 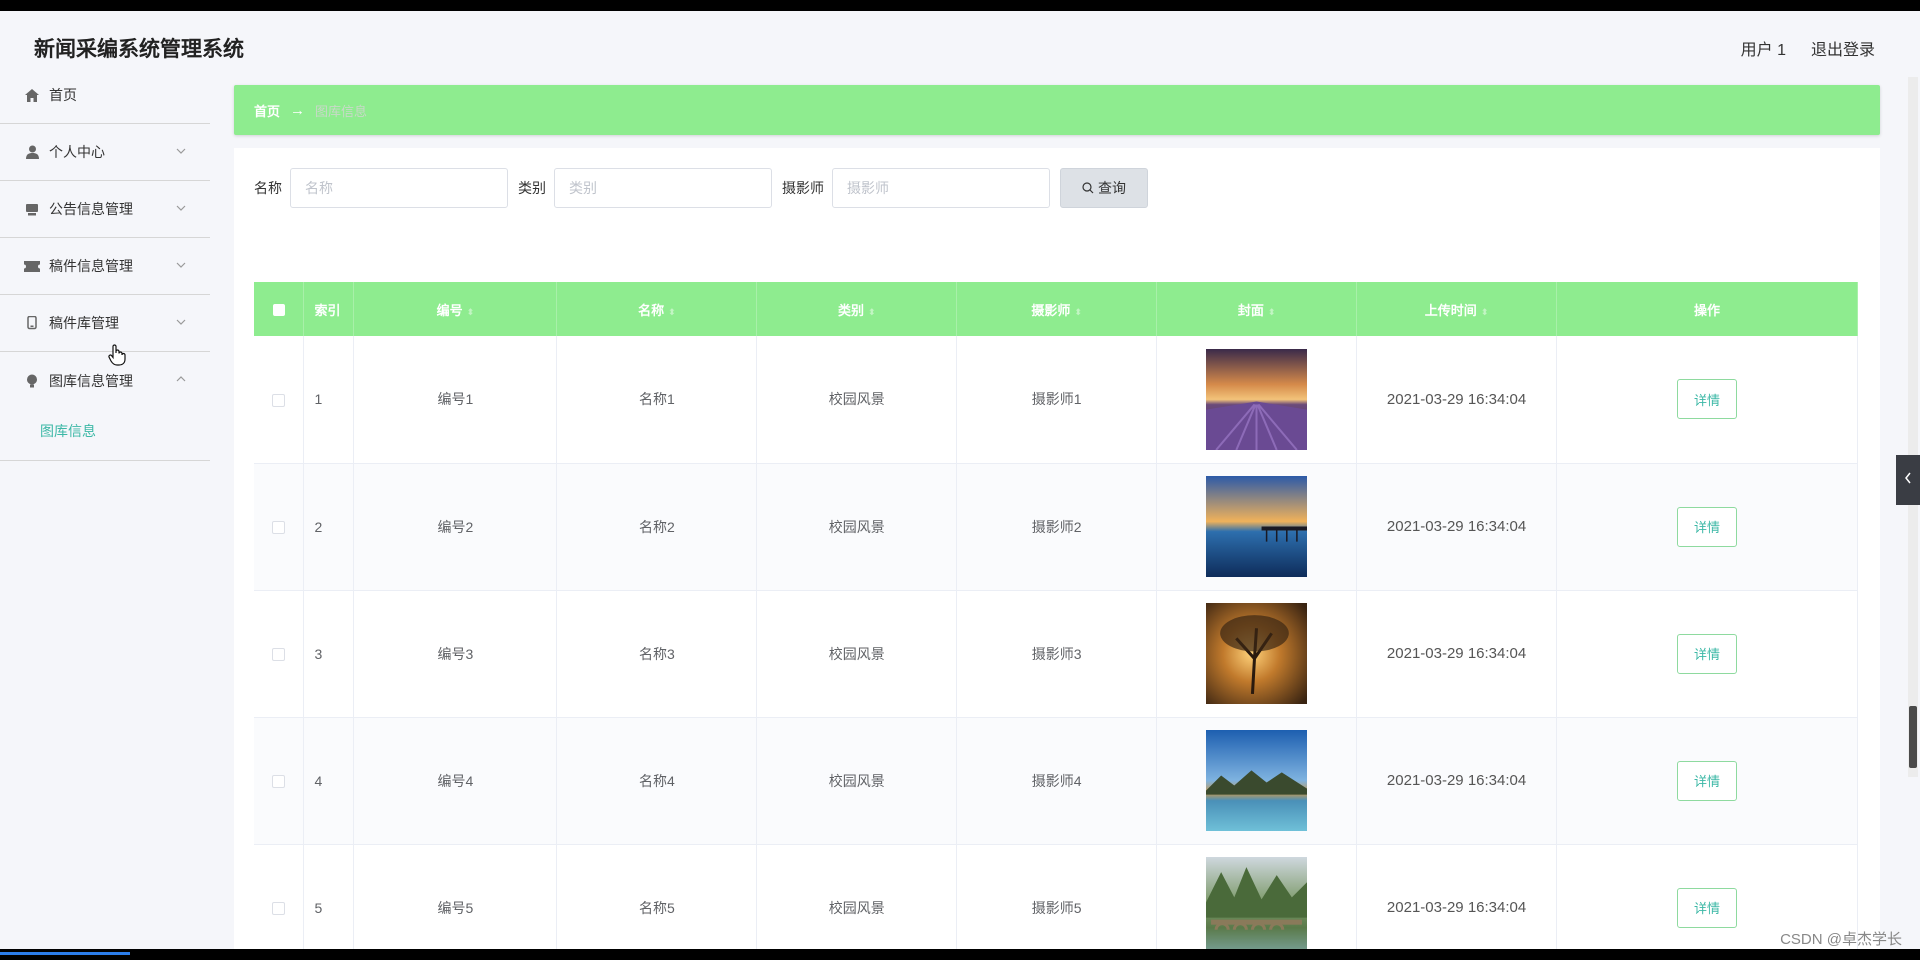 I want to click on cover-image-lake, so click(x=1257, y=780).